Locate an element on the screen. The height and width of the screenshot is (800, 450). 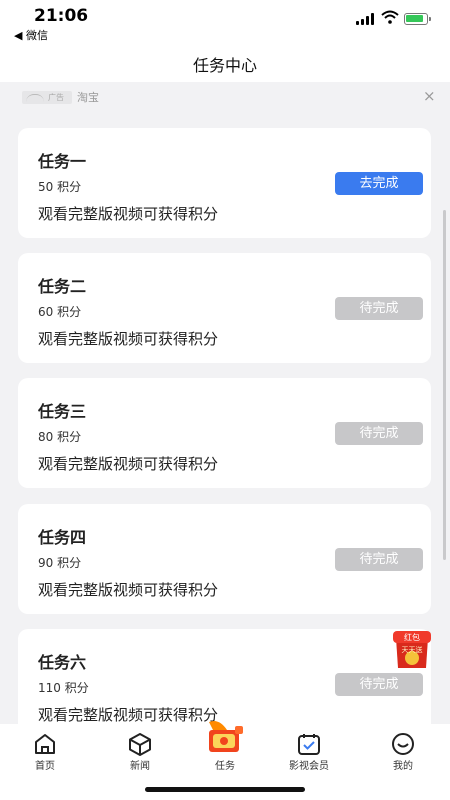
task-card: 任务二 60 积分 观看完整版视频可获得积分 待完成 is located at coordinates (224, 308).